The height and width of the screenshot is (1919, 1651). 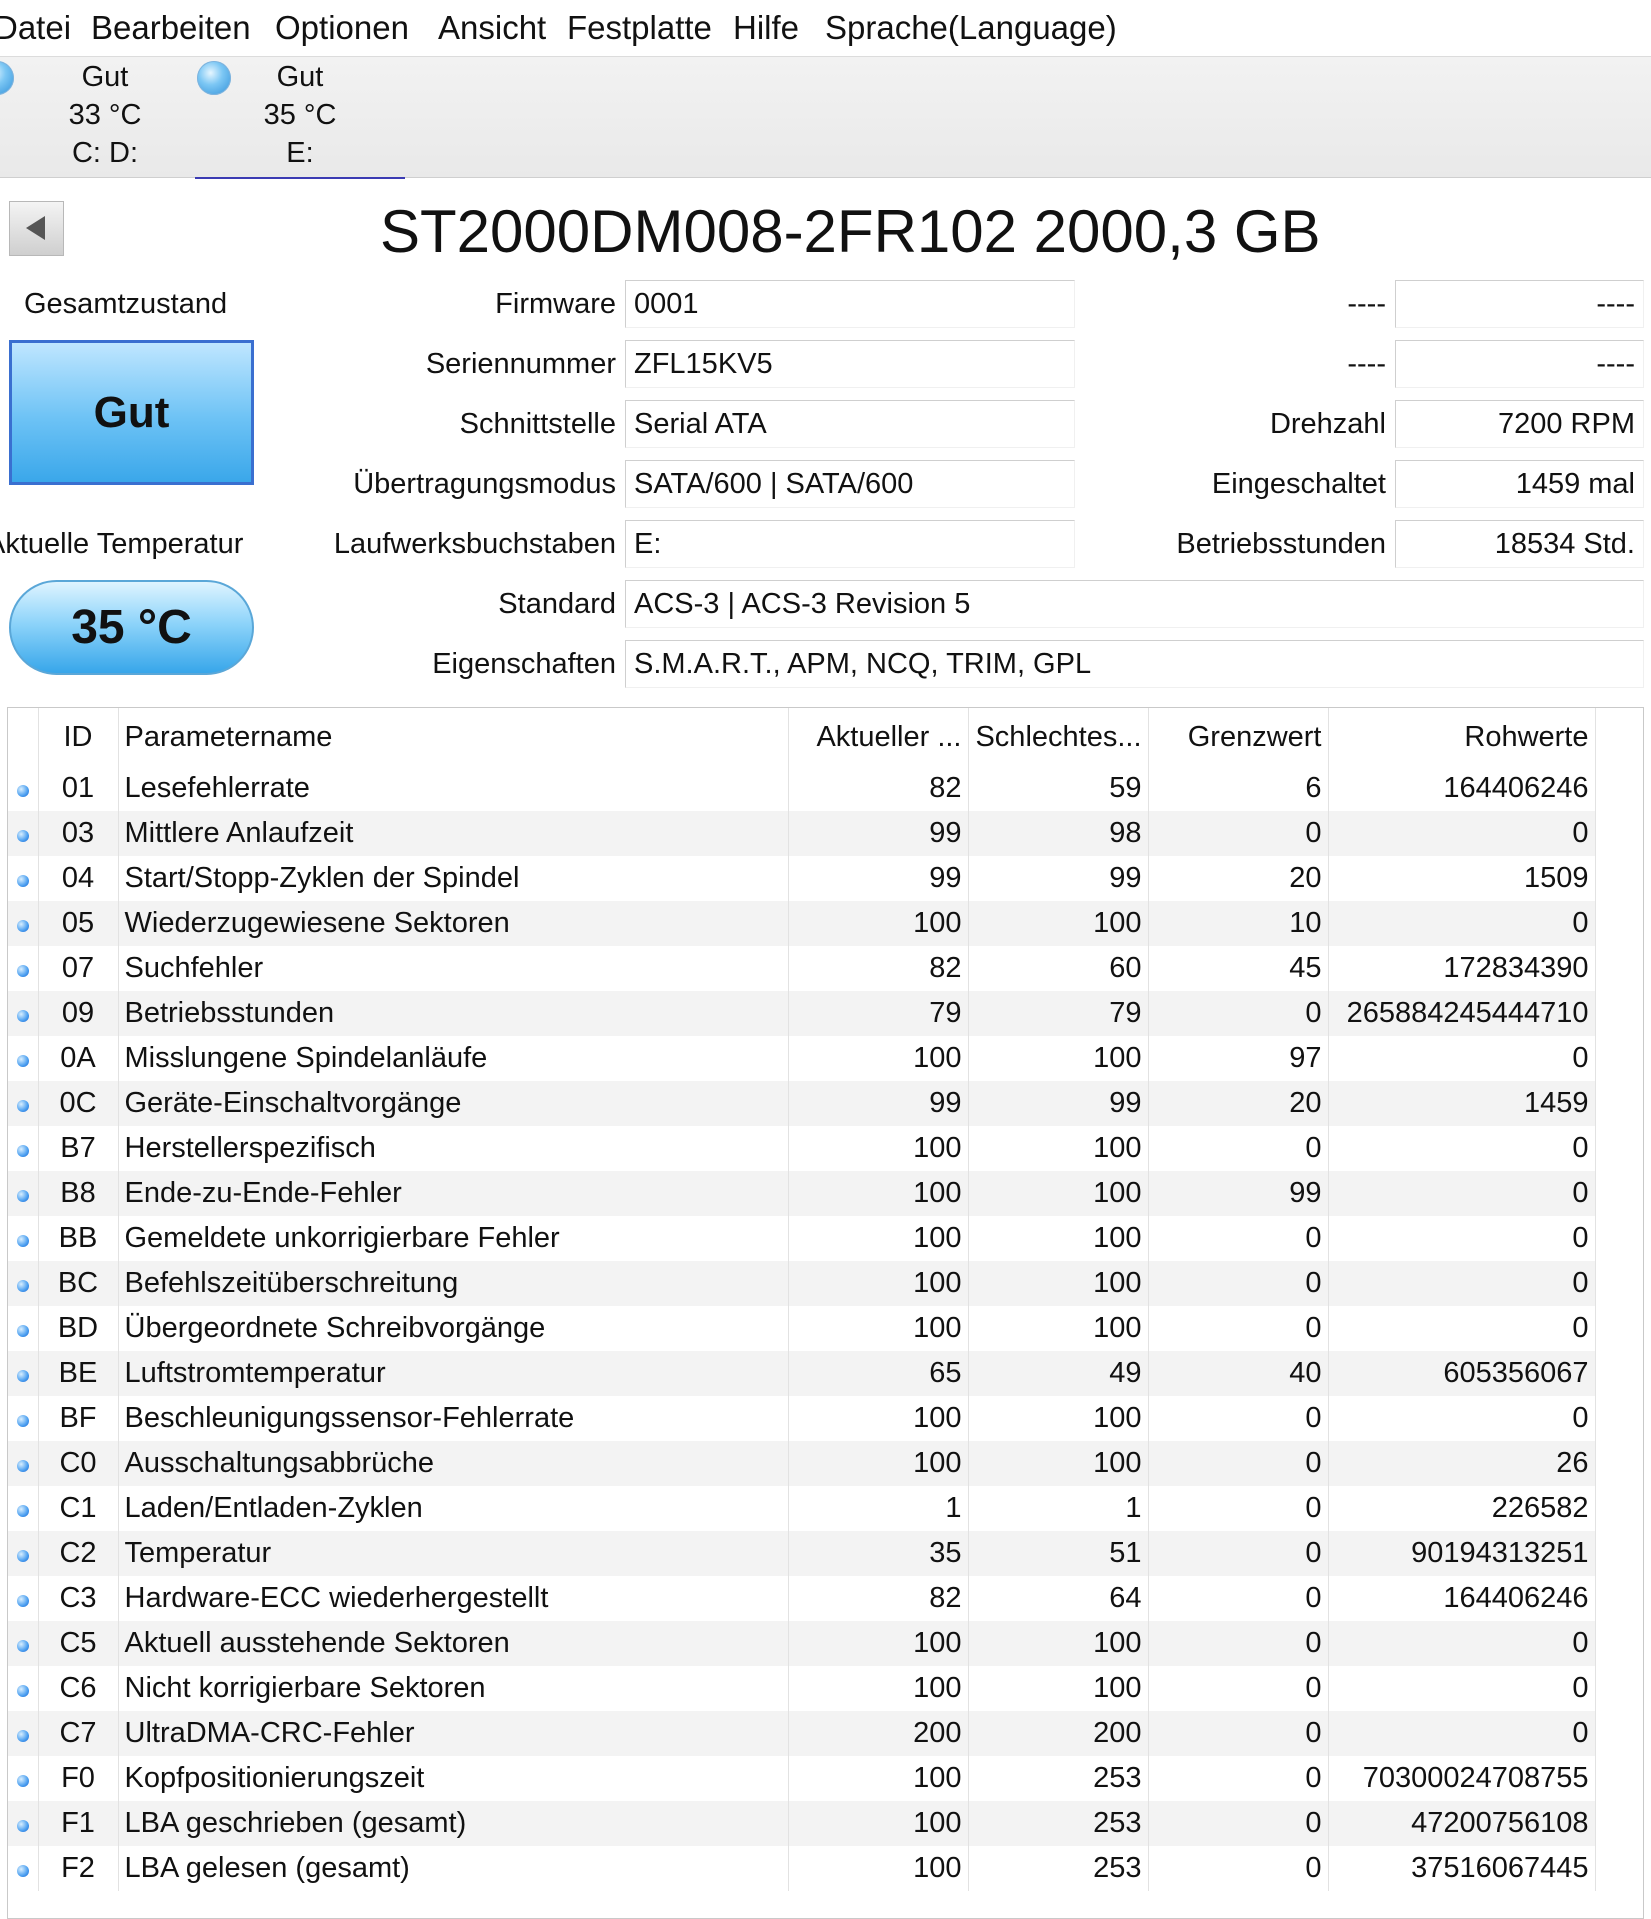 What do you see at coordinates (453, 1463) in the screenshot?
I see `attribute-name: Ausschaltungsabbrüche` at bounding box center [453, 1463].